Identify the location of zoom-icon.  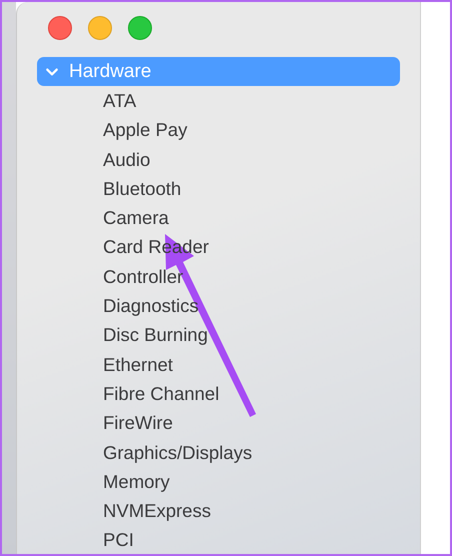
(140, 28).